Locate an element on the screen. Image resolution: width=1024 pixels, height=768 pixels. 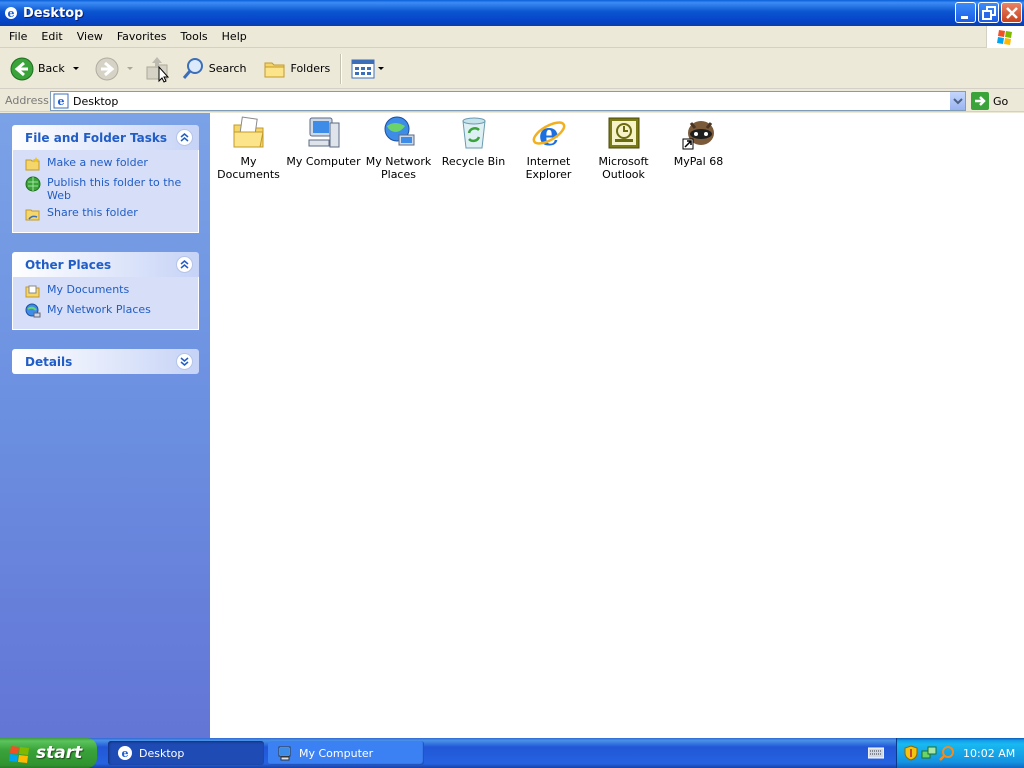
toolbar-separator is located at coordinates (341, 68).